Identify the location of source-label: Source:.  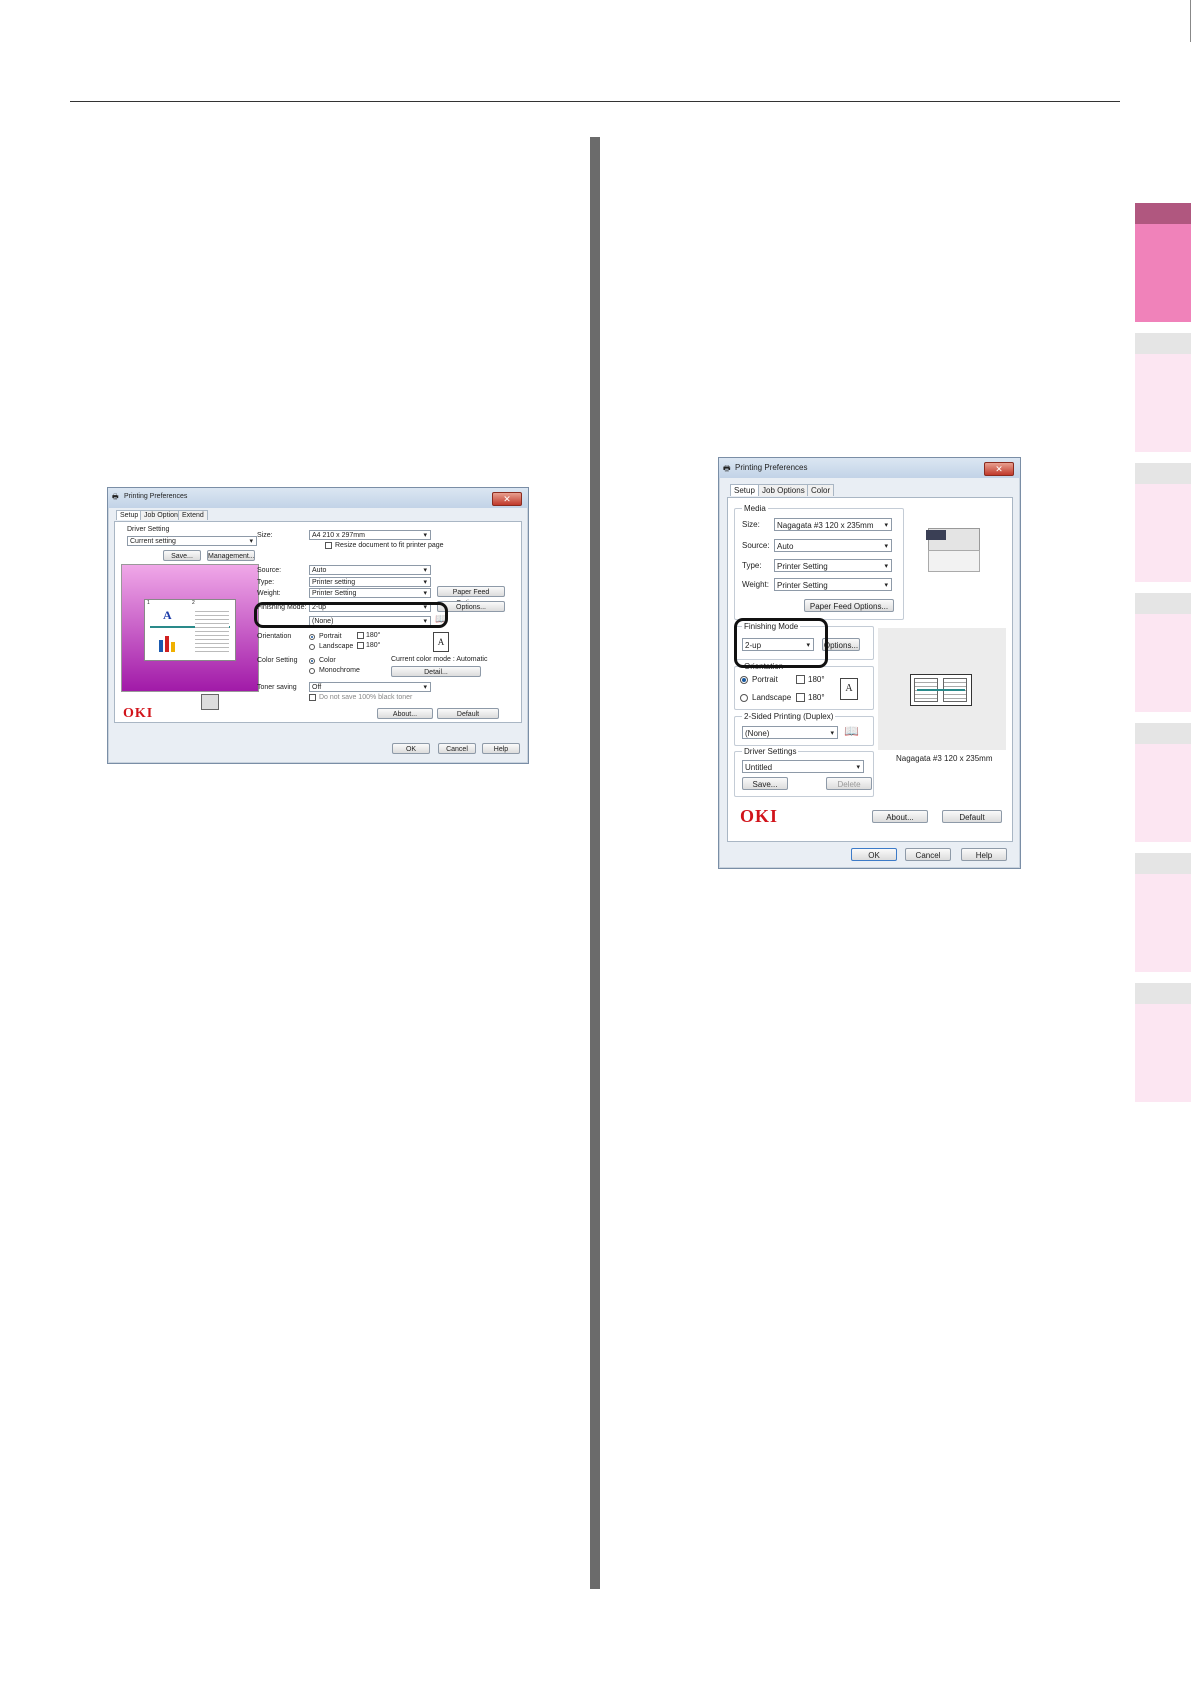
(756, 545).